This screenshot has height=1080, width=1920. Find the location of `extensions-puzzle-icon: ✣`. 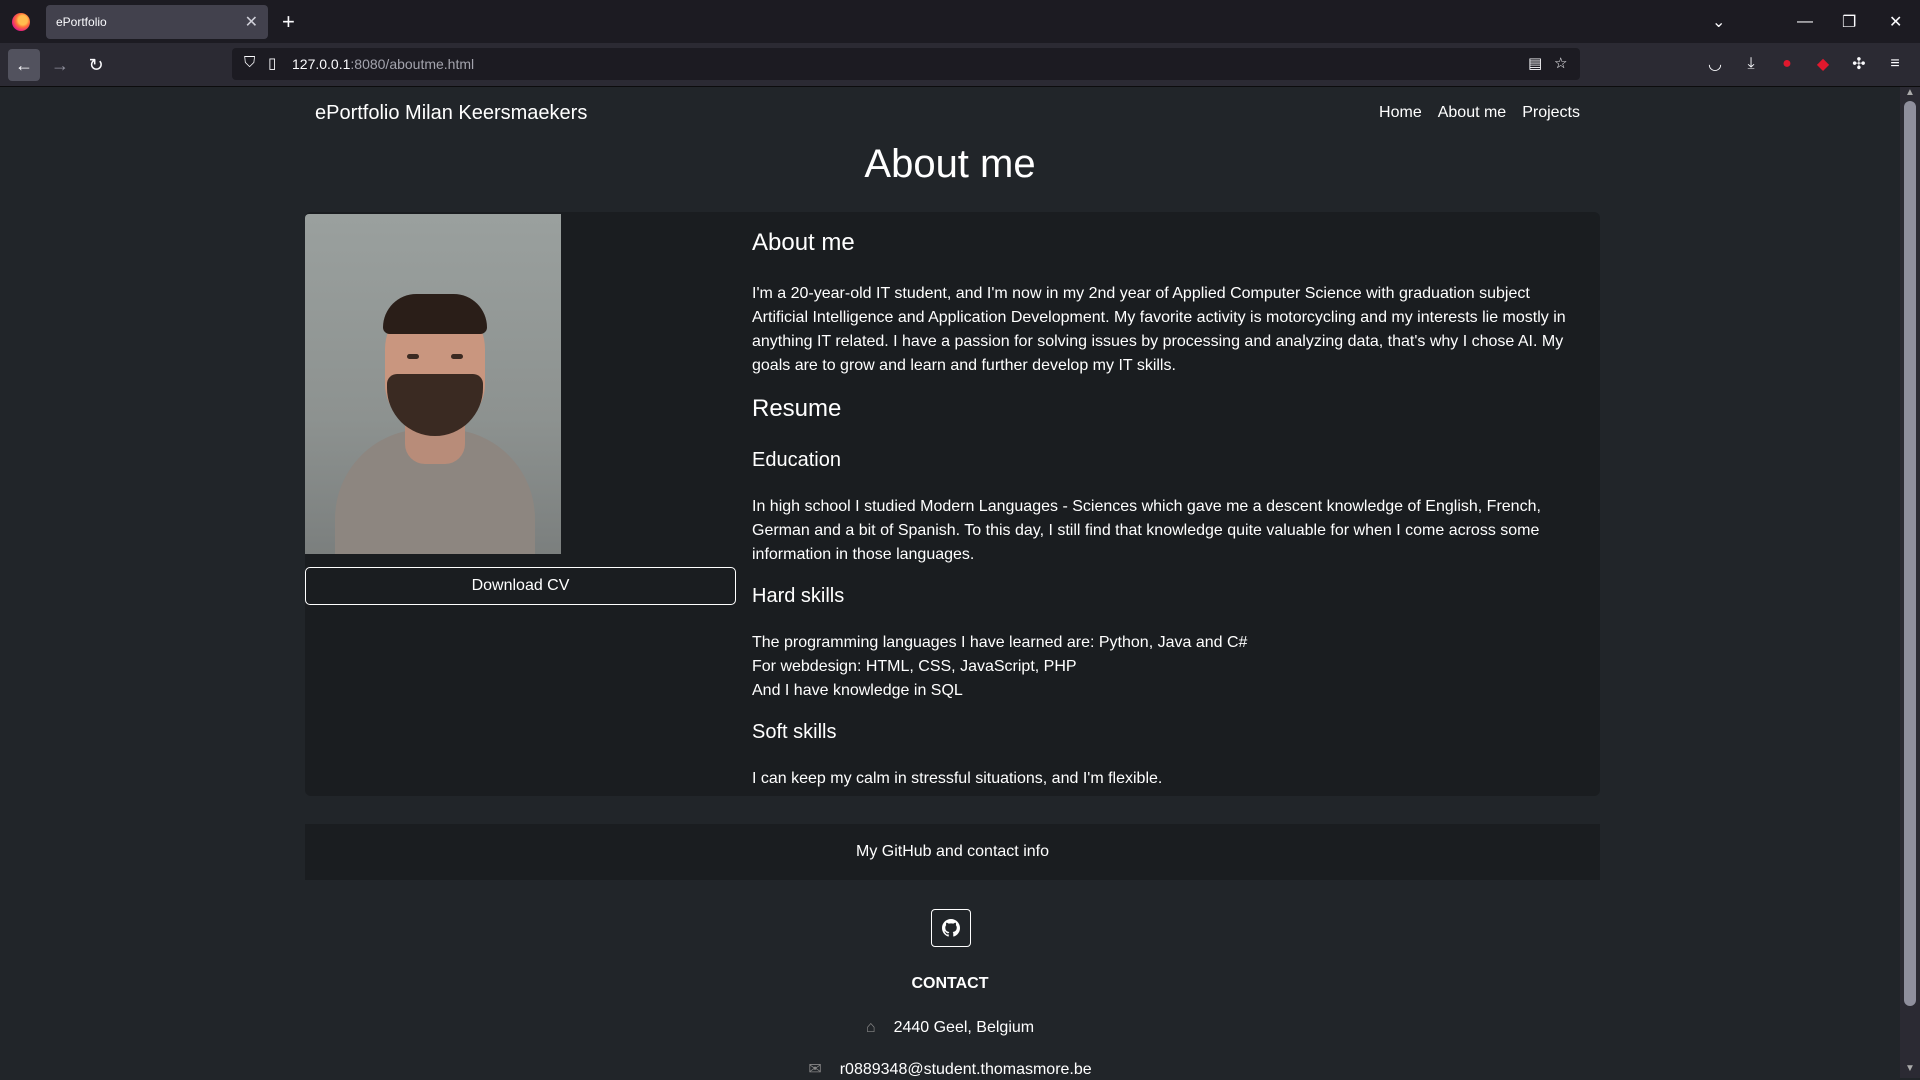

extensions-puzzle-icon: ✣ is located at coordinates (1859, 64).